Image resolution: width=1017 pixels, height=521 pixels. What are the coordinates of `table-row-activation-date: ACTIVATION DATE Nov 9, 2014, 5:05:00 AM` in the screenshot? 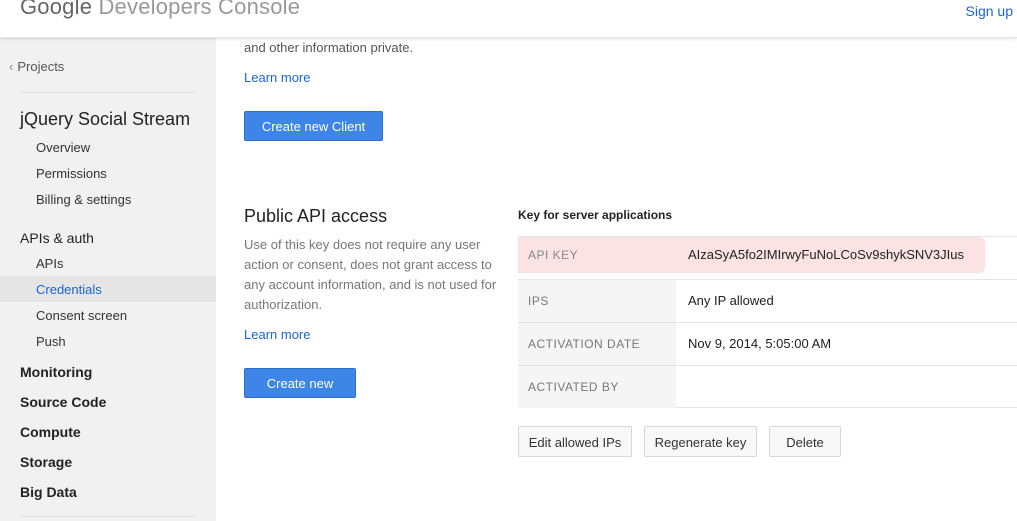 It's located at (767, 343).